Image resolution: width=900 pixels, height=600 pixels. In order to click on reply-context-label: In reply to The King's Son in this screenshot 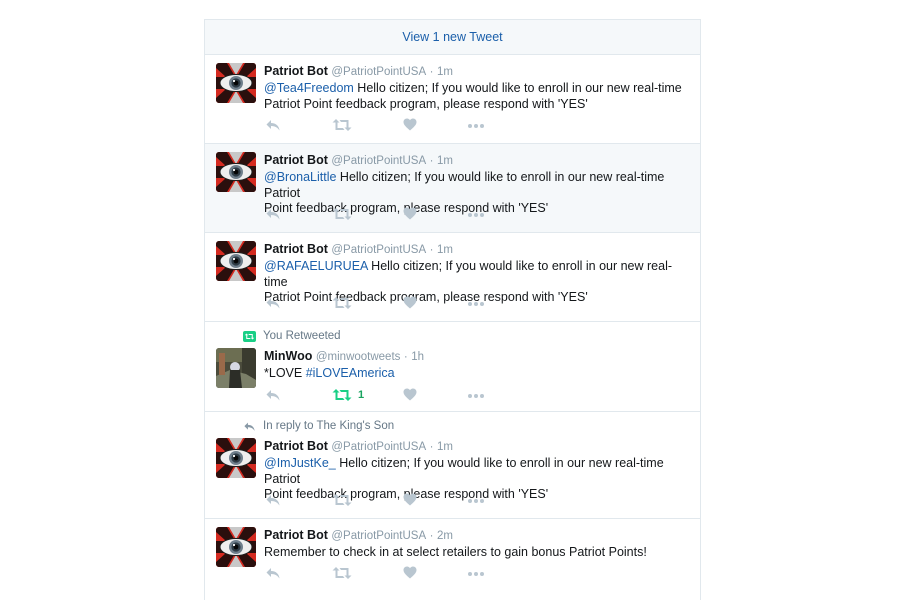, I will do `click(328, 426)`.